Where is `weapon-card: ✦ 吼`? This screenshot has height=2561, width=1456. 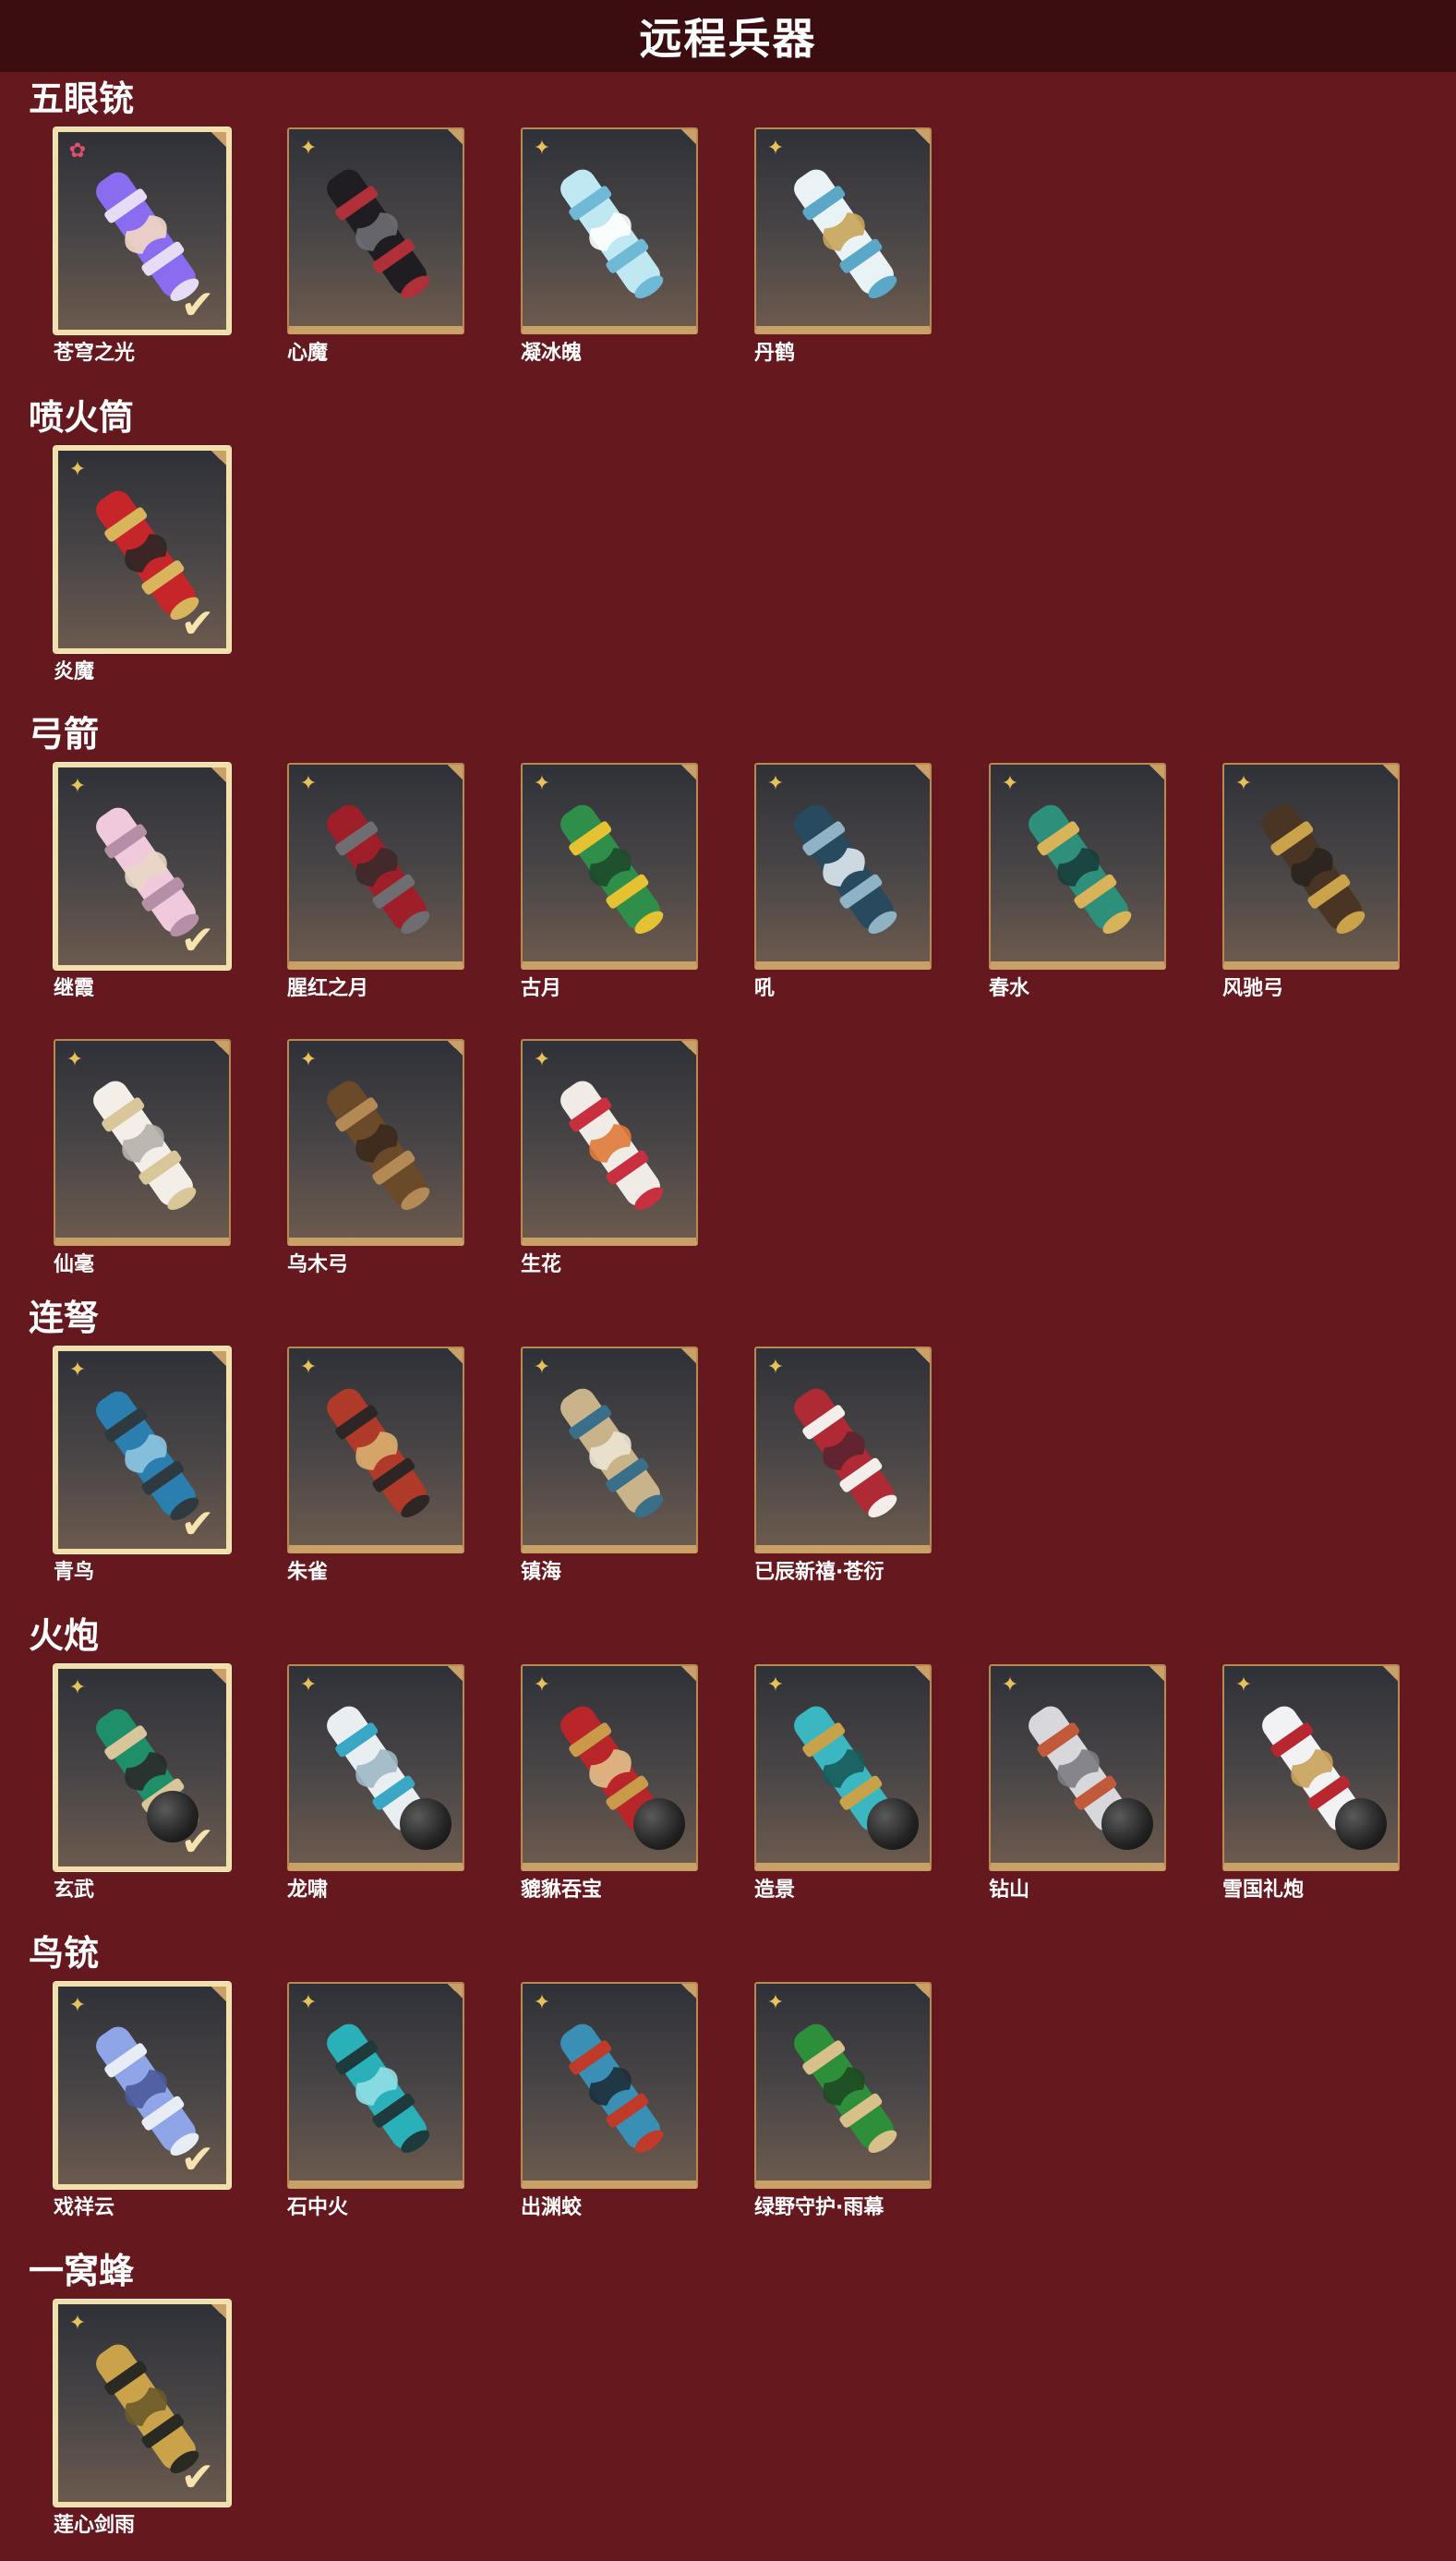
weapon-card: ✦ 吼 is located at coordinates (851, 890).